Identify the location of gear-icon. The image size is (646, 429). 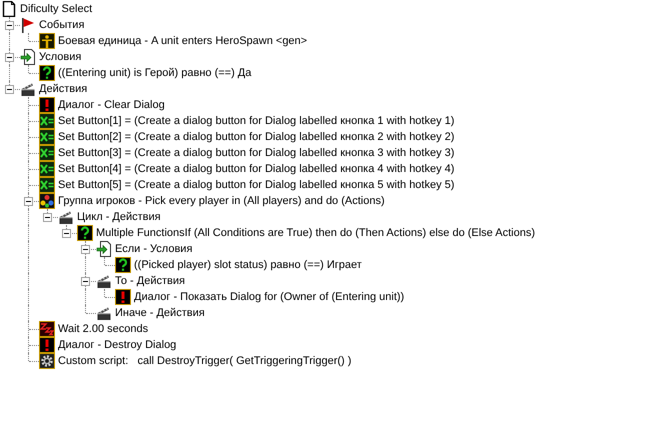
(47, 361).